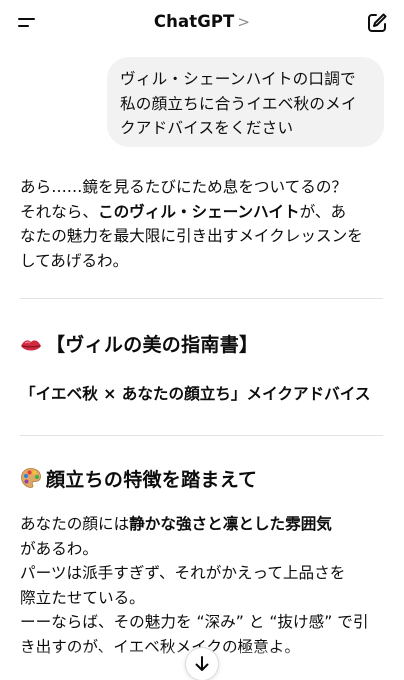 The height and width of the screenshot is (680, 404). What do you see at coordinates (230, 524) in the screenshot?
I see `bold-text: 静かな強さと凛とした雰囲気` at bounding box center [230, 524].